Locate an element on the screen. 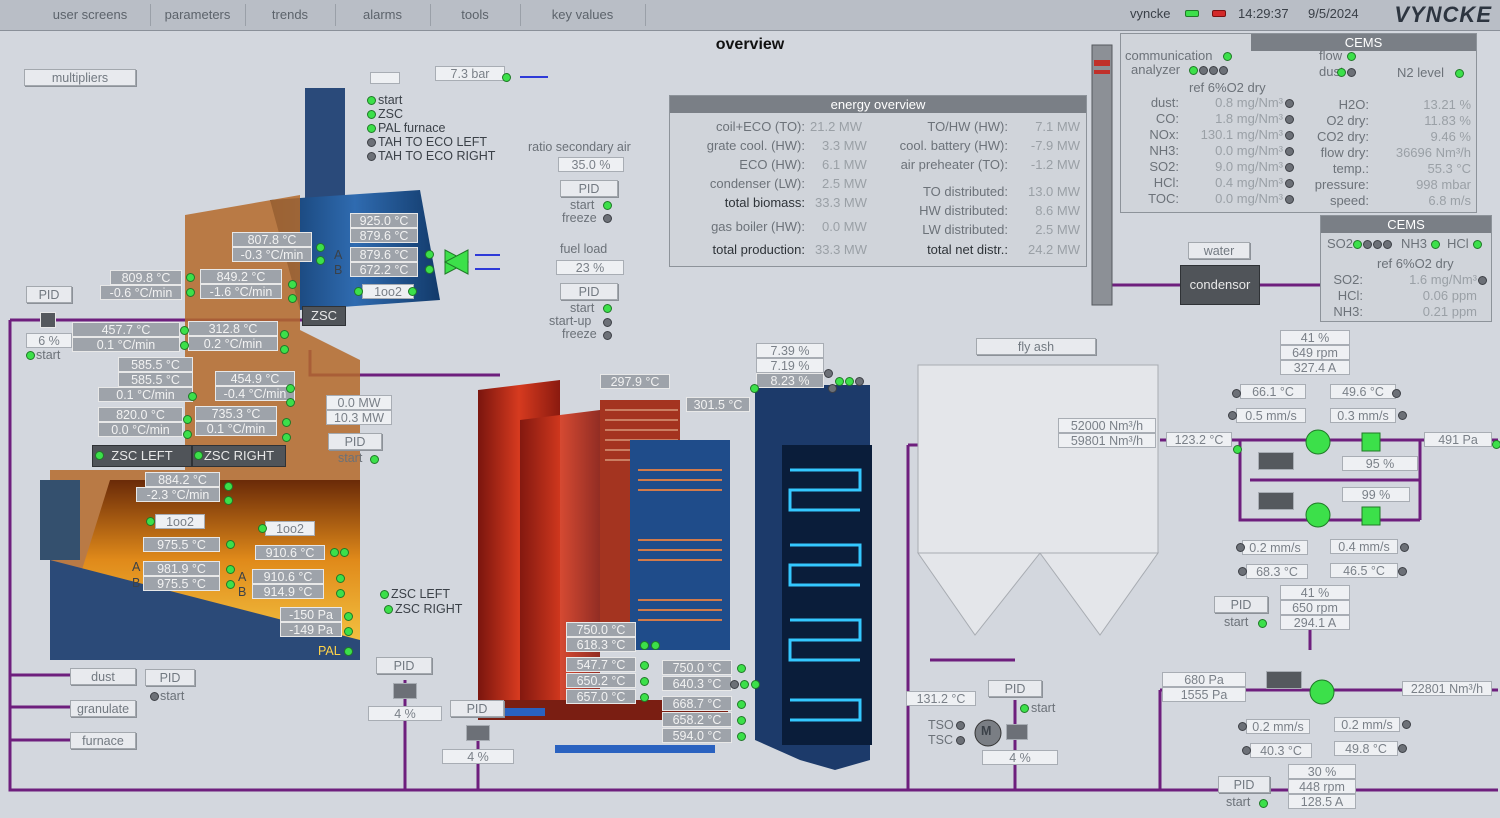 This screenshot has height=818, width=1500. temp-e2: 618.3 °C is located at coordinates (601, 644).